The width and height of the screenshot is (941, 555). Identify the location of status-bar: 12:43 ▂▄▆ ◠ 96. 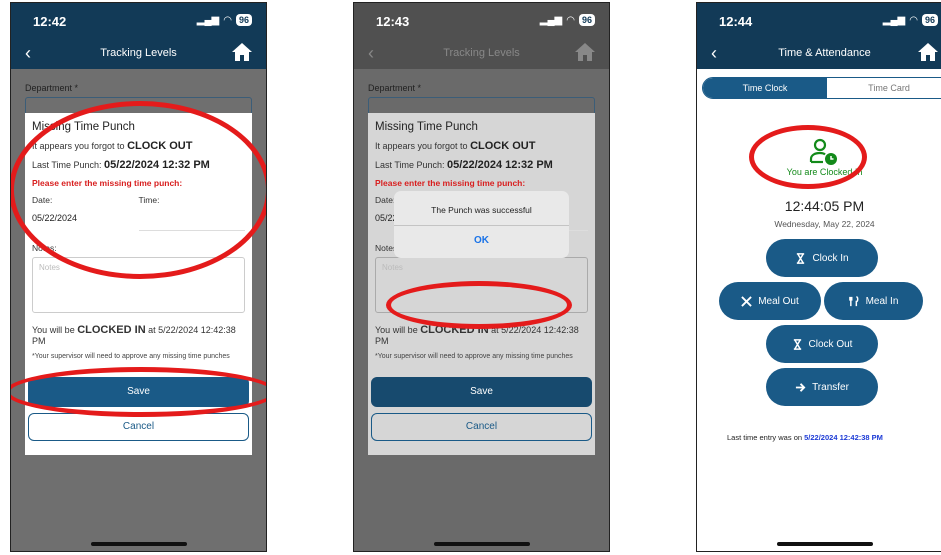
(481, 21).